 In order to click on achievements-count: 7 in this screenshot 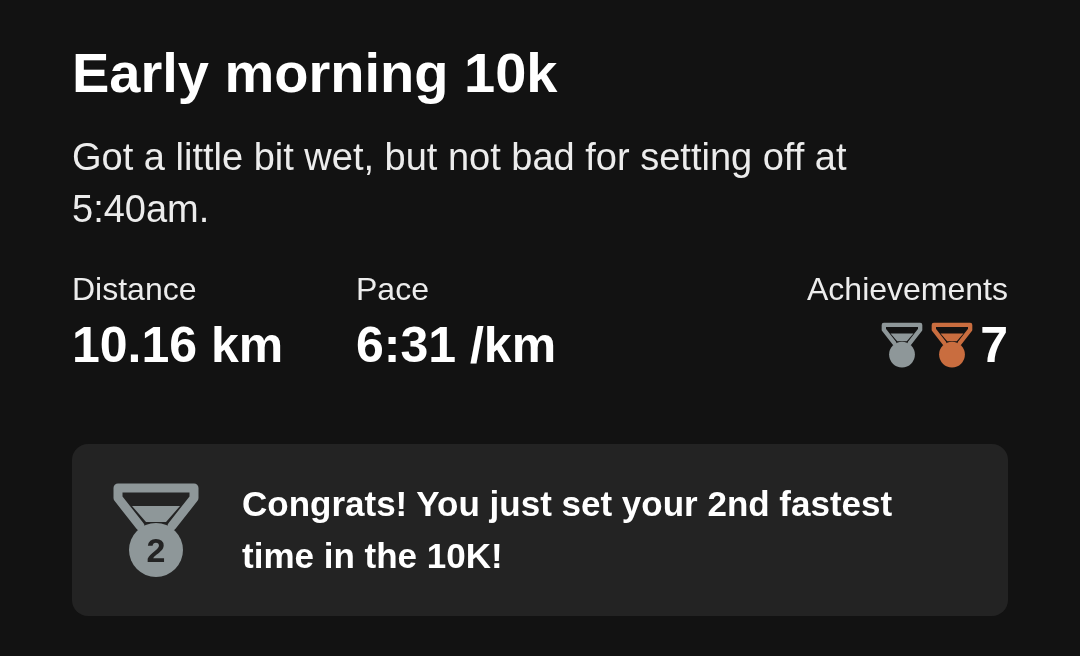, I will do `click(994, 345)`.